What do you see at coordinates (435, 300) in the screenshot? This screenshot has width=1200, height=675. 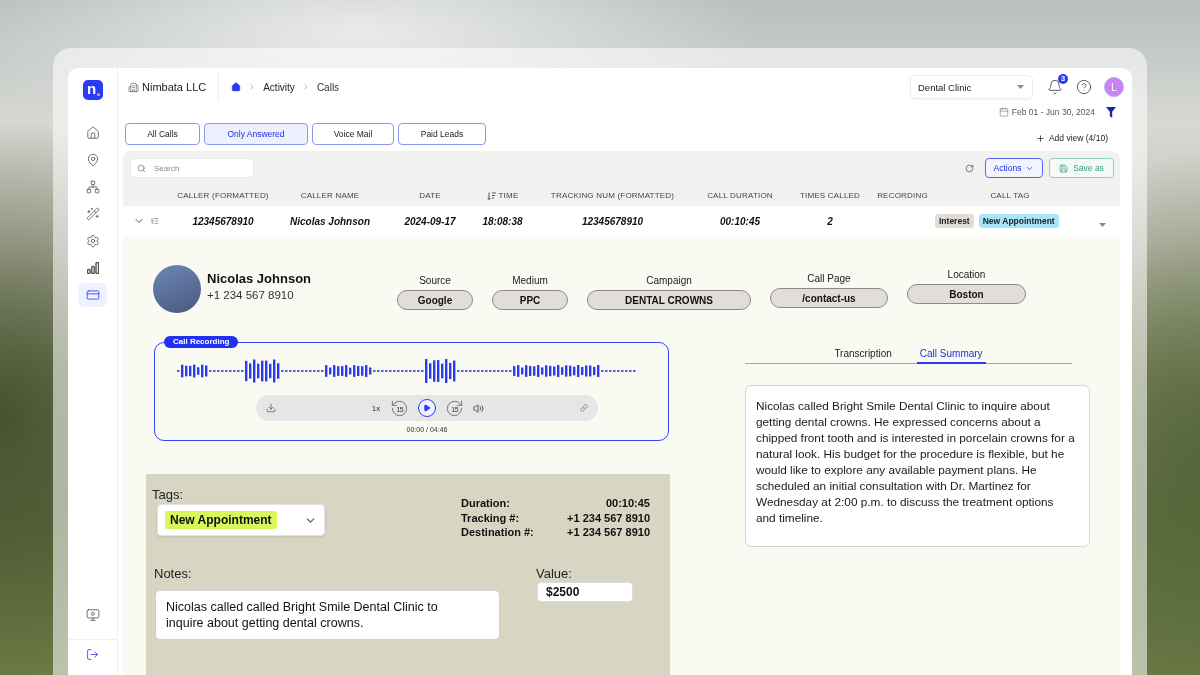 I see `attribute-value: Google` at bounding box center [435, 300].